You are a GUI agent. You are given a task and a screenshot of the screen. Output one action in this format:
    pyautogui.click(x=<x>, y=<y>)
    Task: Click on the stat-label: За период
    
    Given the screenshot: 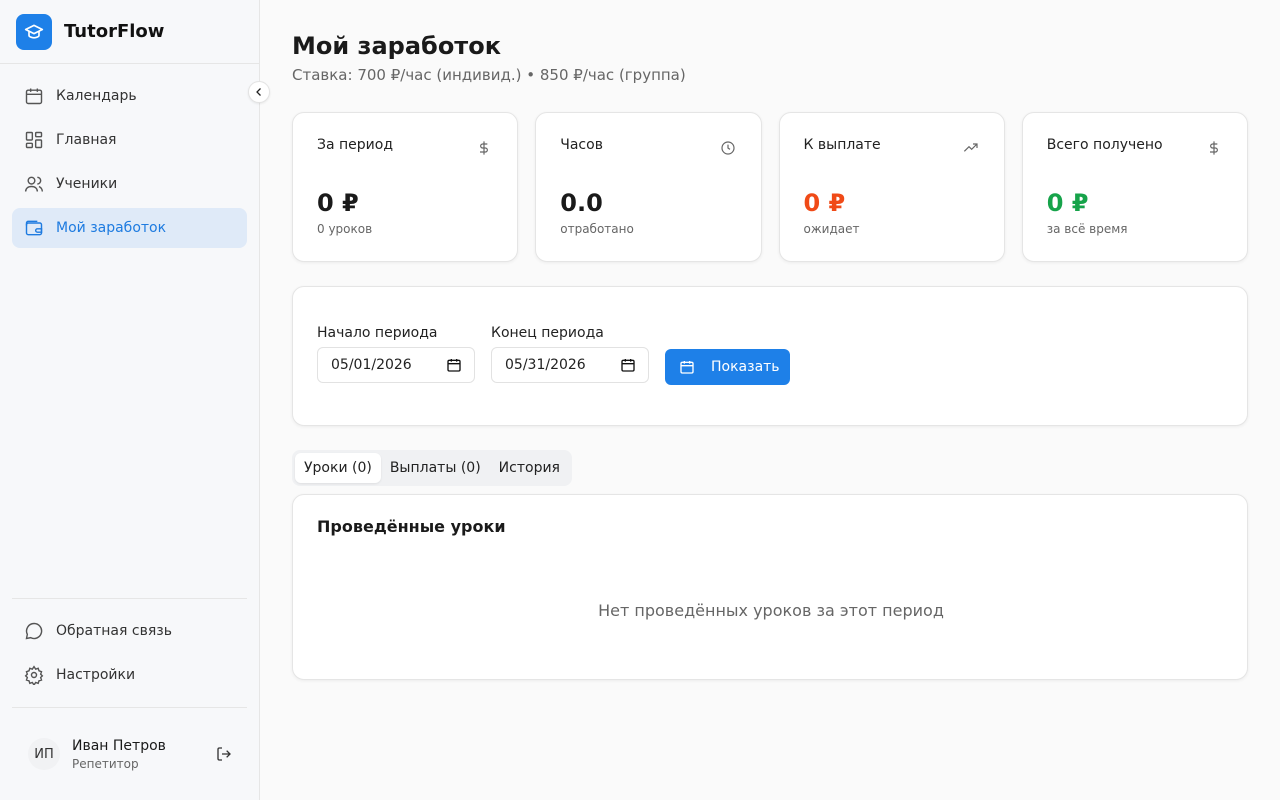 What is the action you would take?
    pyautogui.click(x=355, y=145)
    